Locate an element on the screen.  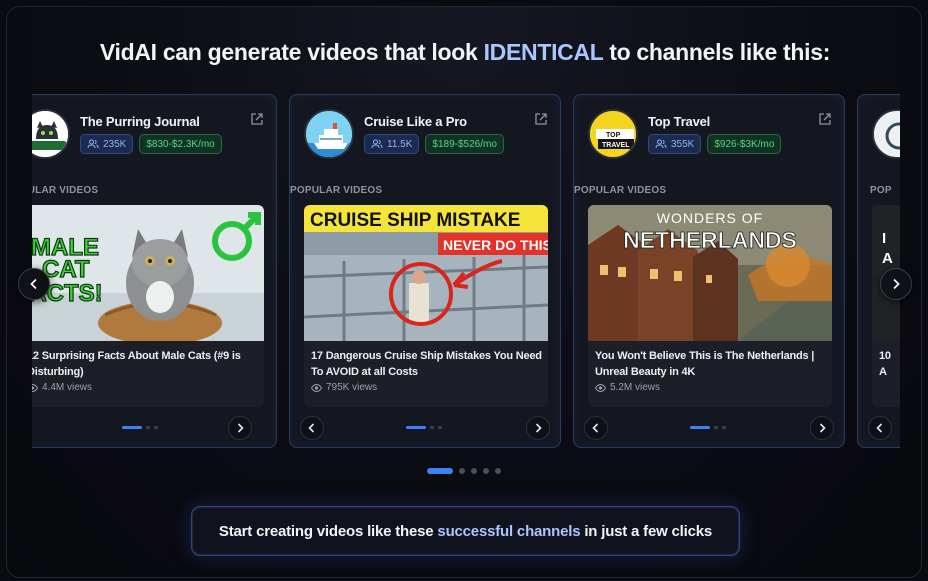
cta-after: in just a few clicks is located at coordinates (648, 531).